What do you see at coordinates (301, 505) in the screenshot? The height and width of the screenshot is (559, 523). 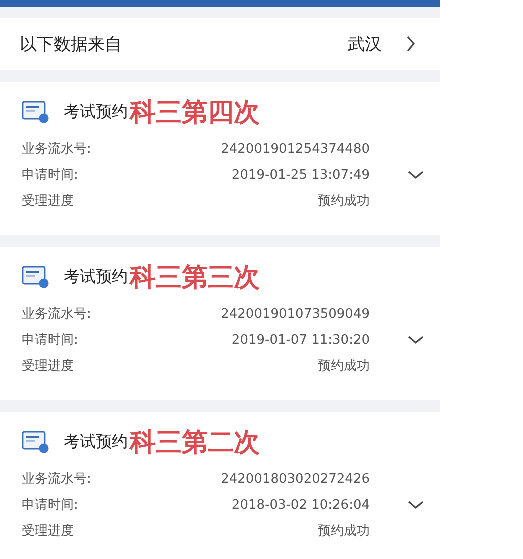 I see `field-value: 2018-03-02 10:26:04` at bounding box center [301, 505].